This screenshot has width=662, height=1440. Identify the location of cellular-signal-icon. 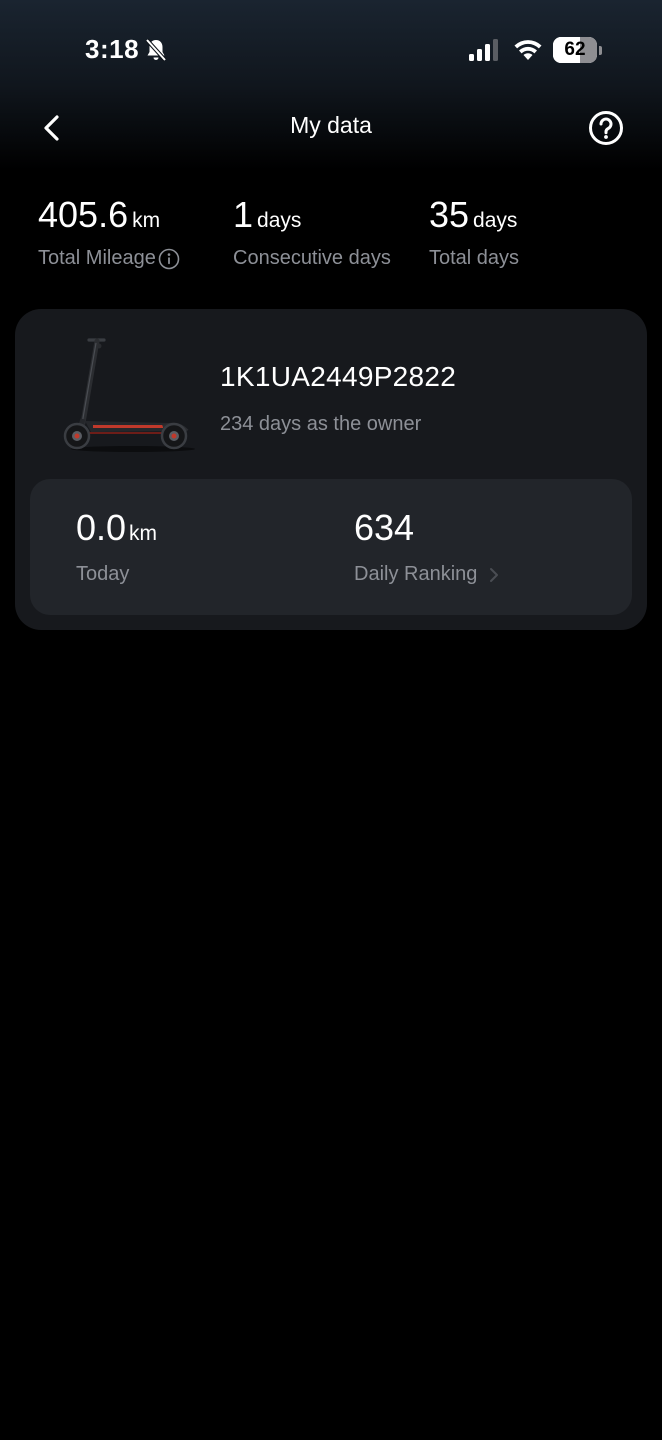
(483, 50).